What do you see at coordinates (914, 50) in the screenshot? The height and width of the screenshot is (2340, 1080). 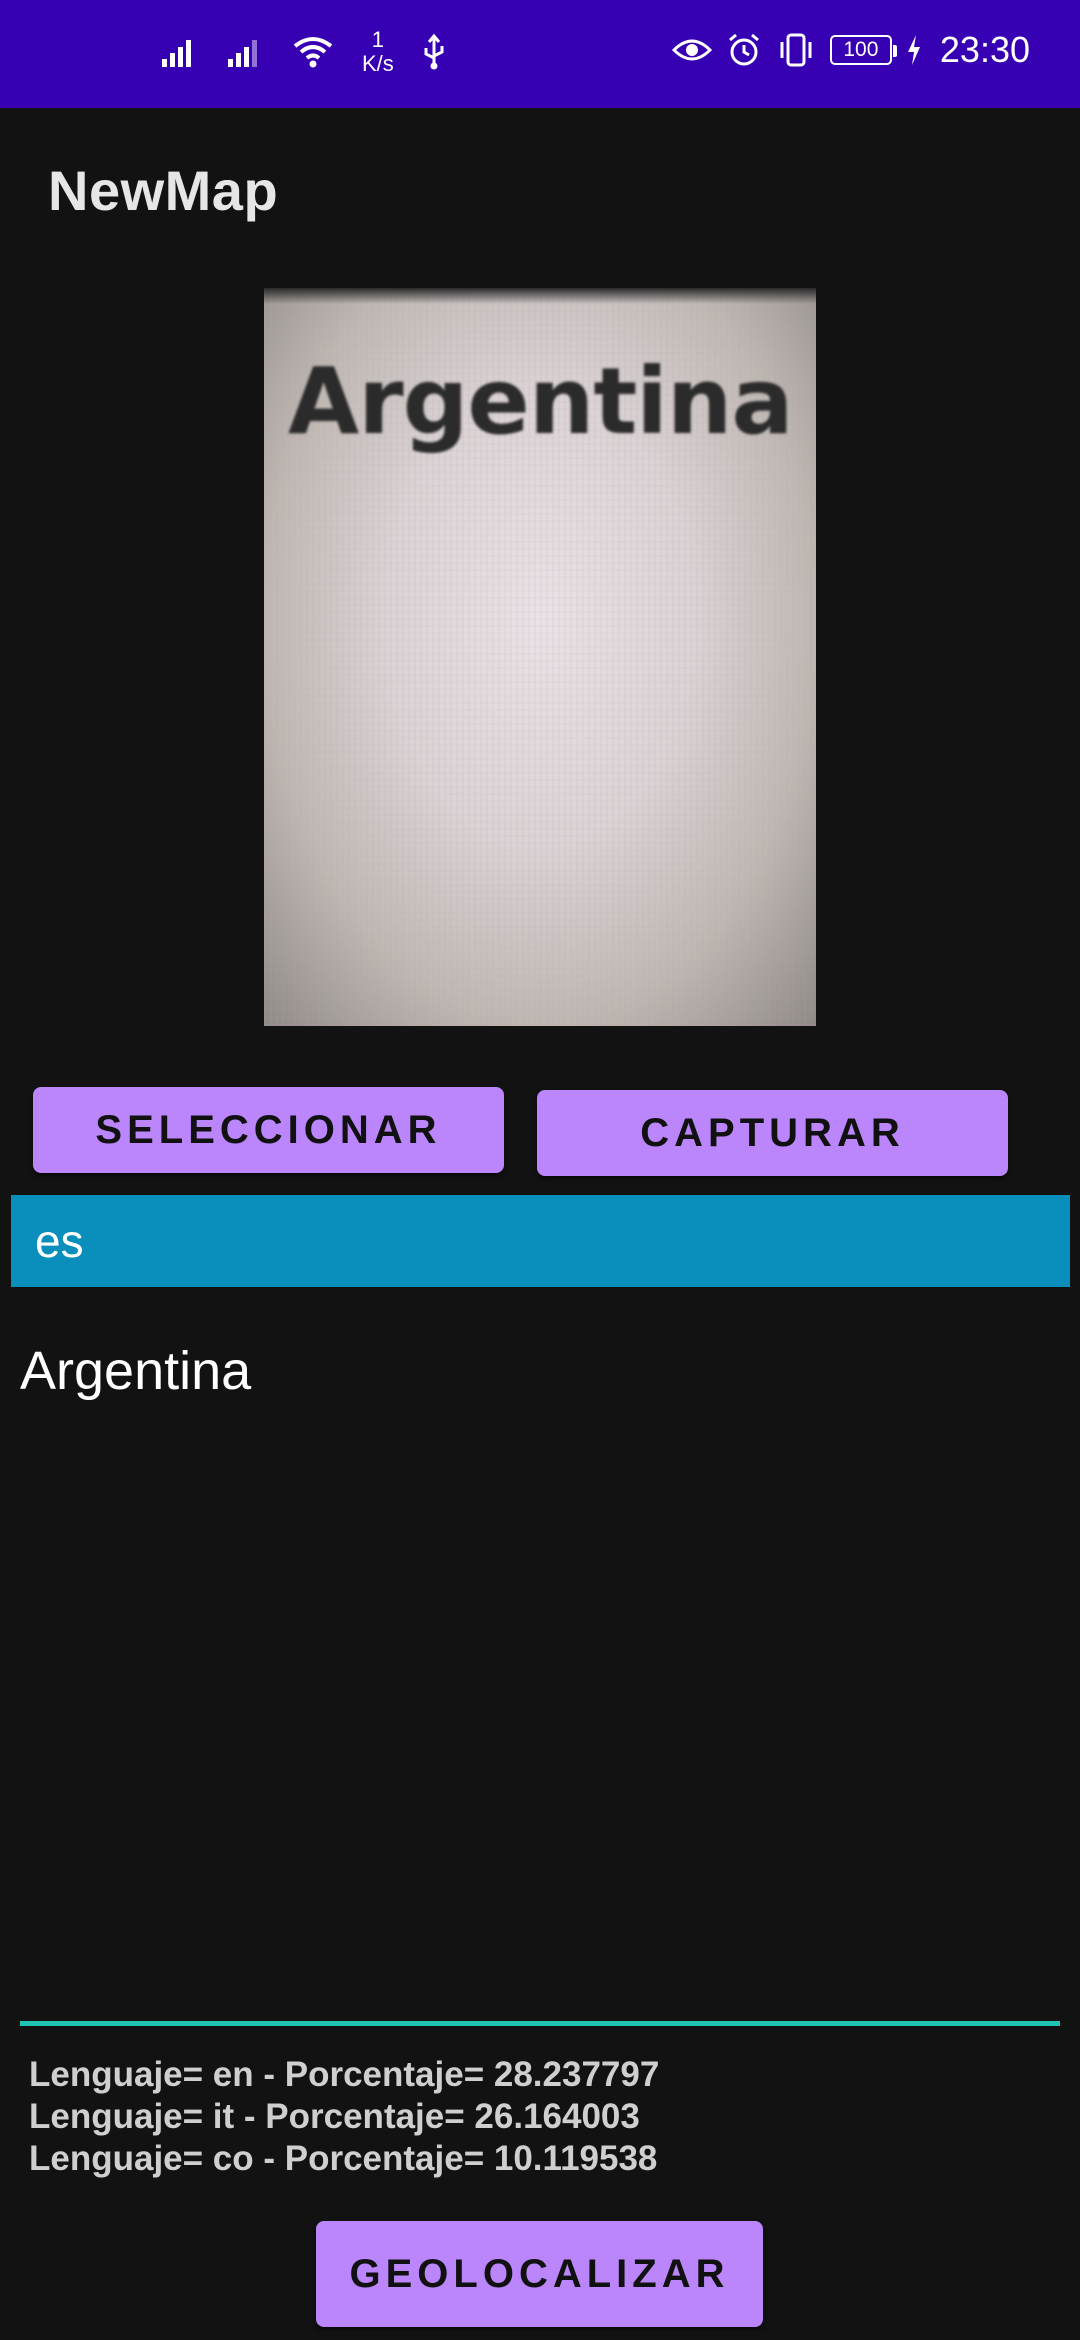 I see `charging-icon` at bounding box center [914, 50].